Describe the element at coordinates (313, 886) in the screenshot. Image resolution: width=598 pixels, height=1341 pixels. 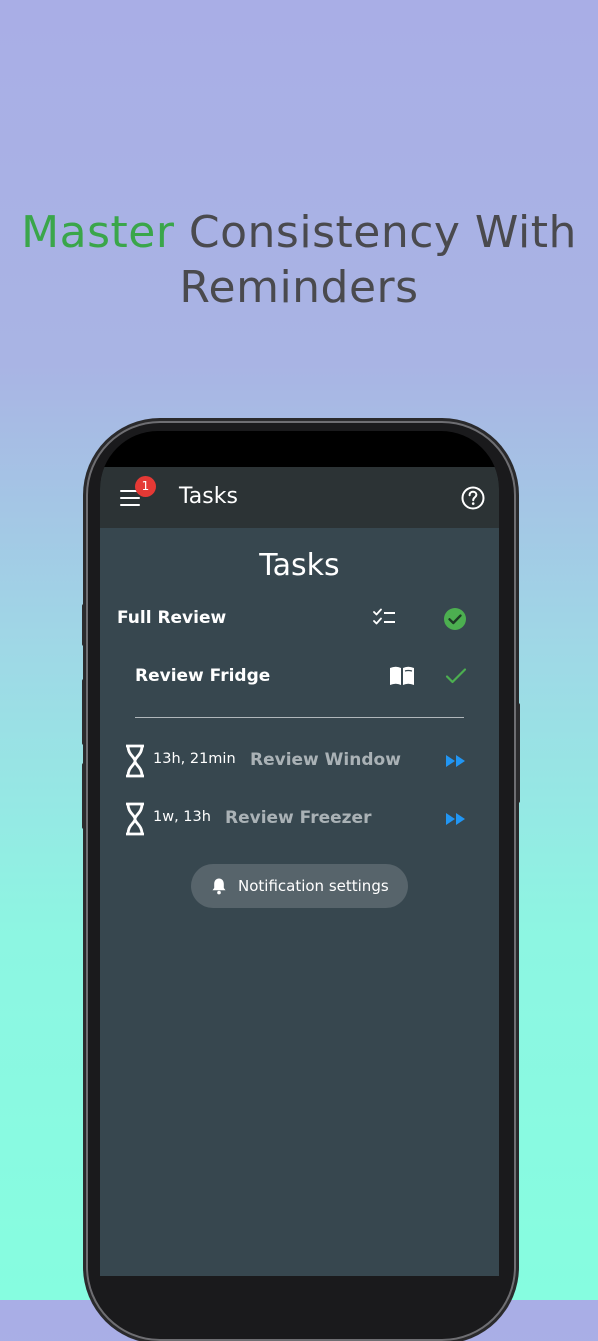
I see `notification-settings-label: Notification settings` at that location.